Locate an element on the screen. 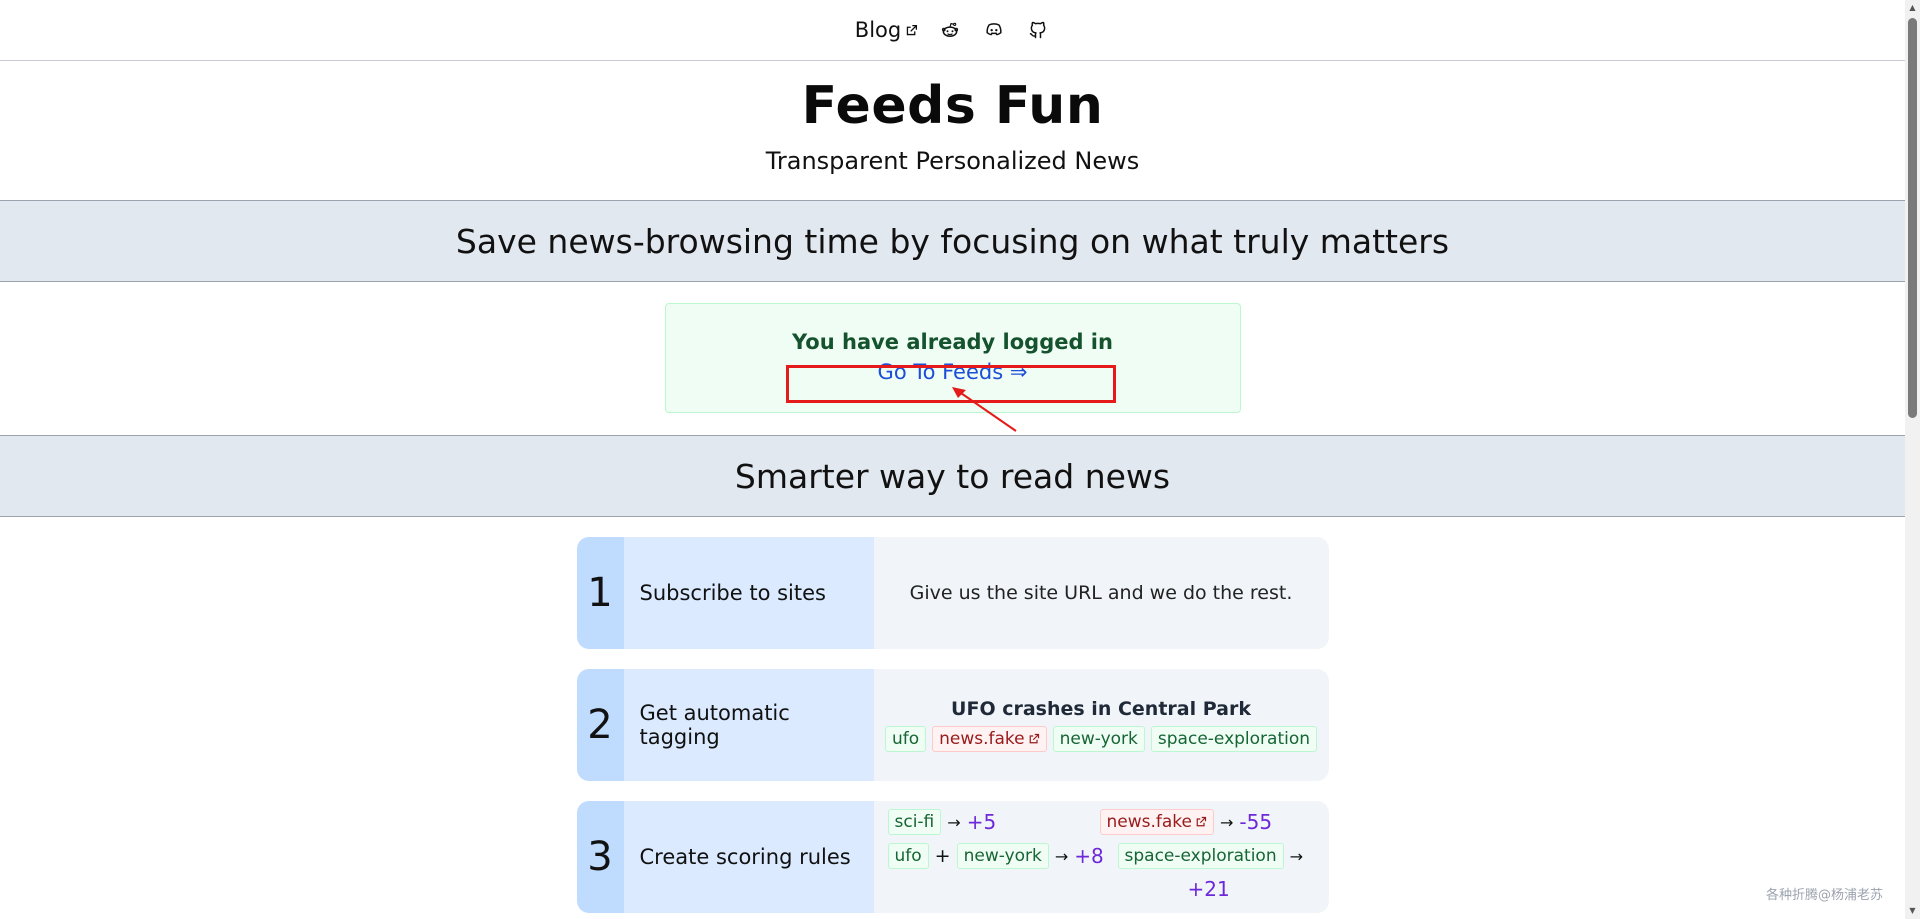 The width and height of the screenshot is (1920, 919). reddit-icon is located at coordinates (950, 30).